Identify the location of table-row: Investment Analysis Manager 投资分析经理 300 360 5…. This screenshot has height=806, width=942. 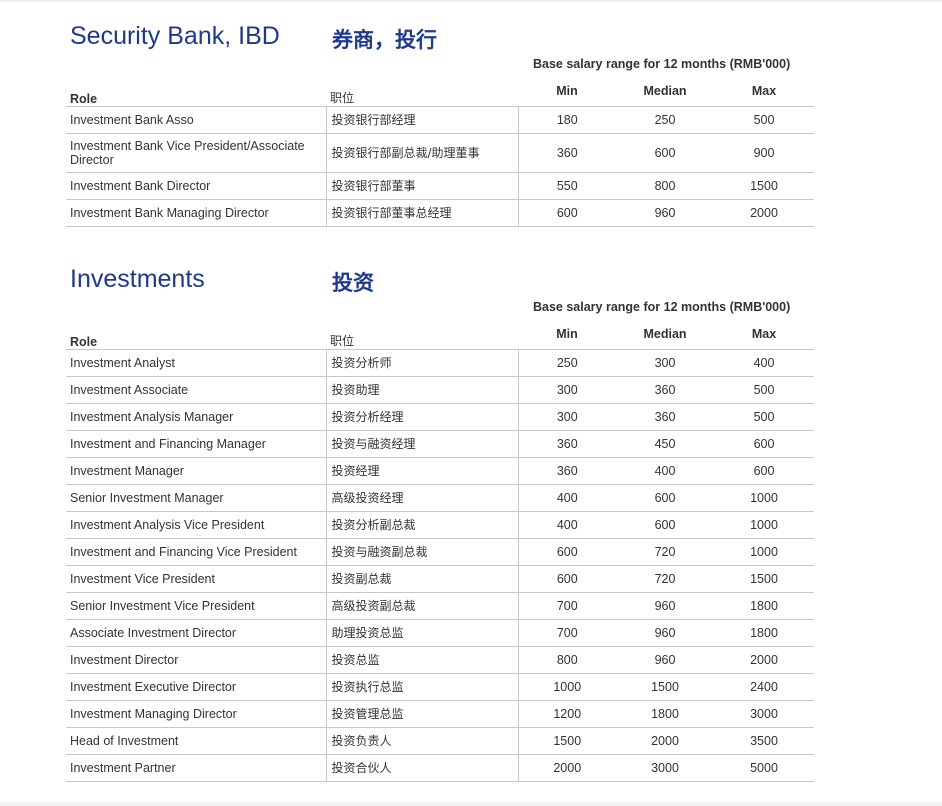
(440, 417).